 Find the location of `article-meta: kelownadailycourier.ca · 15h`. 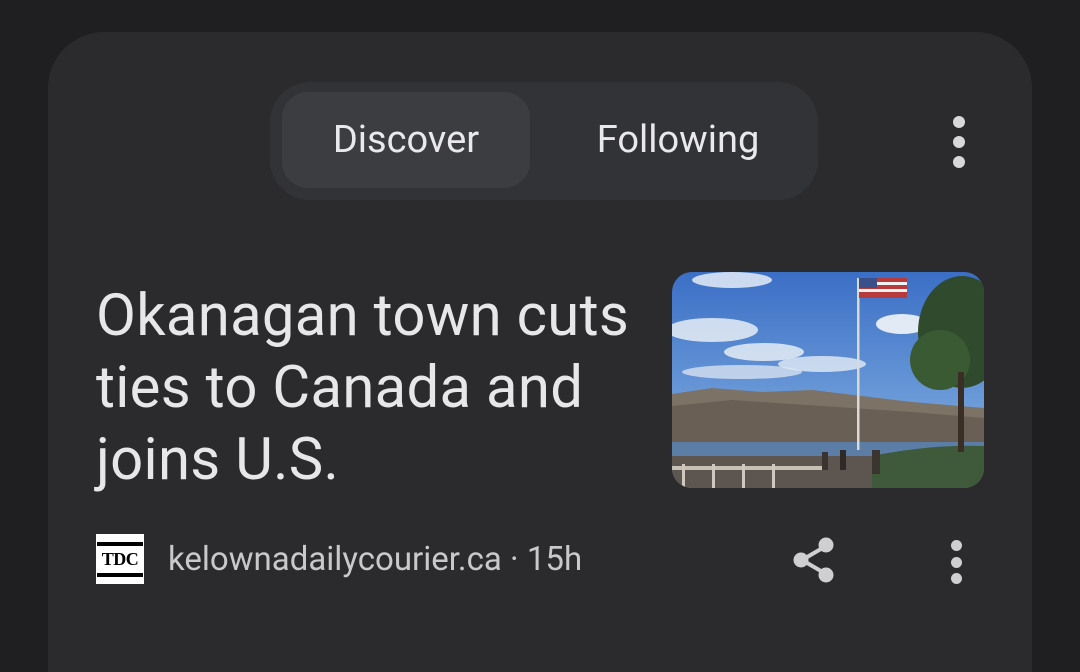

article-meta: kelownadailycourier.ca · 15h is located at coordinates (375, 560).